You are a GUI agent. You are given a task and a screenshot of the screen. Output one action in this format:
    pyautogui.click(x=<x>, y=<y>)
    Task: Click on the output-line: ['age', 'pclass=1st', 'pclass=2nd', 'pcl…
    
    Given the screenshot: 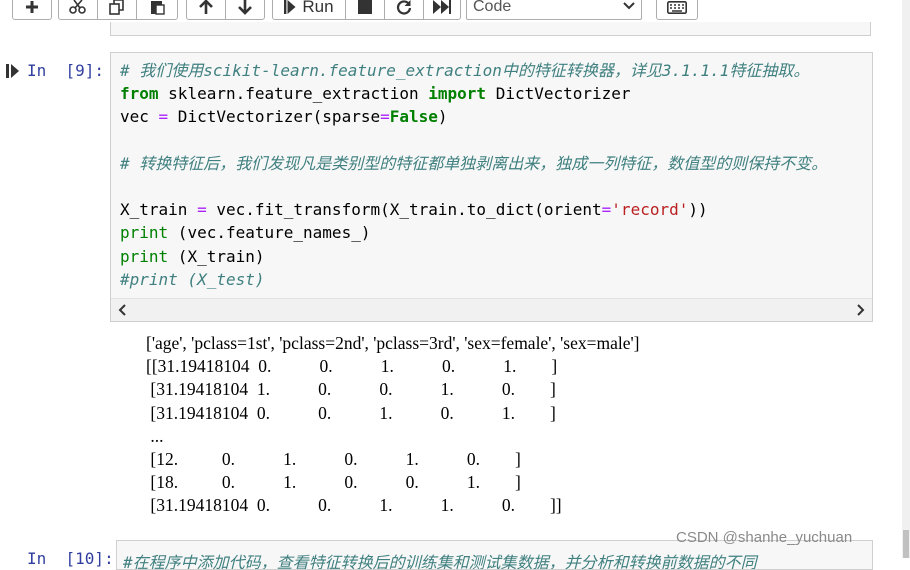 What is the action you would take?
    pyautogui.click(x=393, y=343)
    